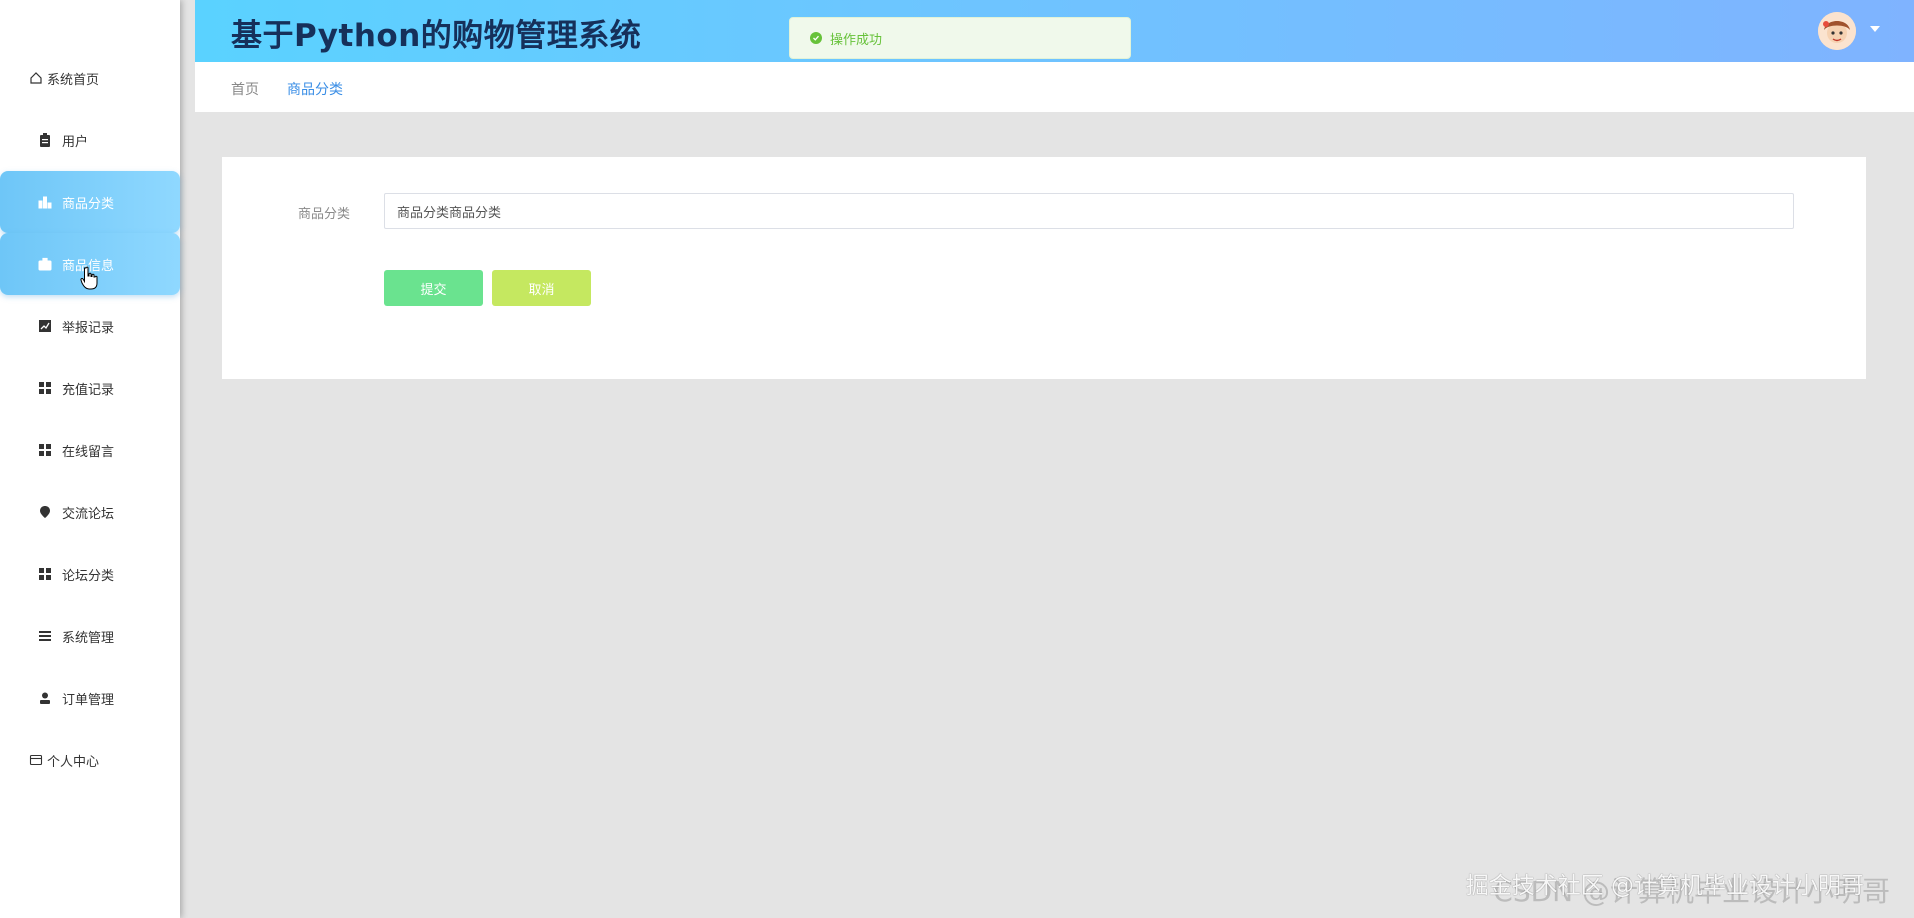 The image size is (1914, 918). I want to click on clipboard-icon, so click(45, 140).